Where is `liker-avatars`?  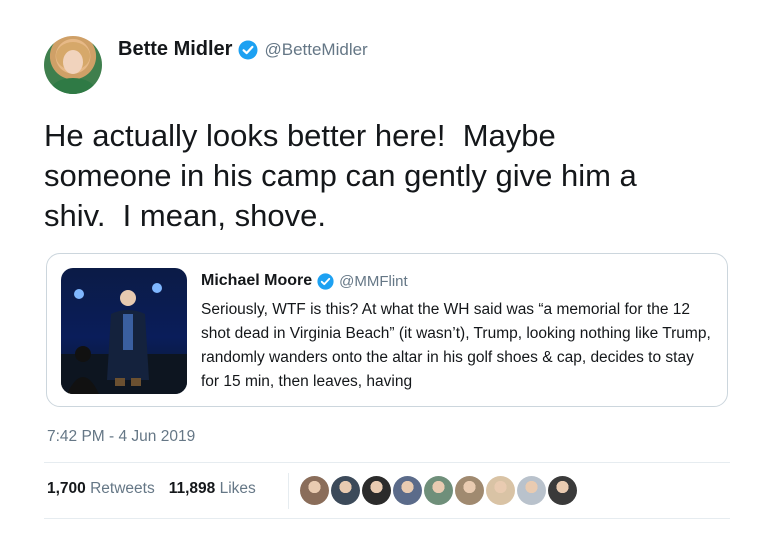 liker-avatars is located at coordinates (438, 490).